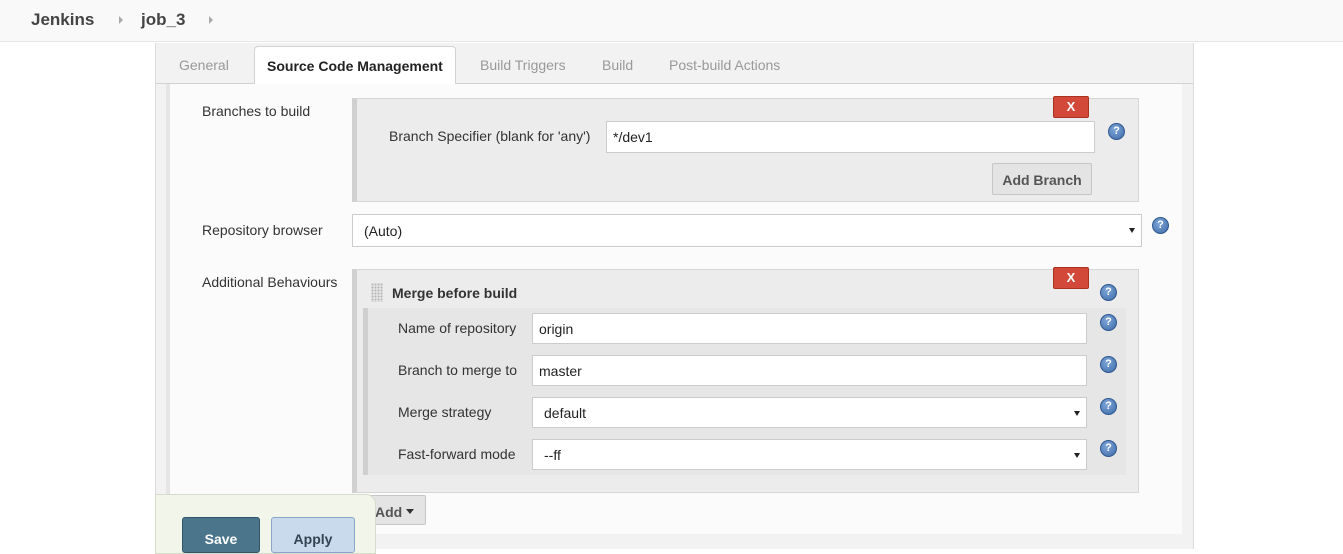 The height and width of the screenshot is (554, 1343). What do you see at coordinates (256, 111) in the screenshot?
I see `branches-section-label: Branches to build` at bounding box center [256, 111].